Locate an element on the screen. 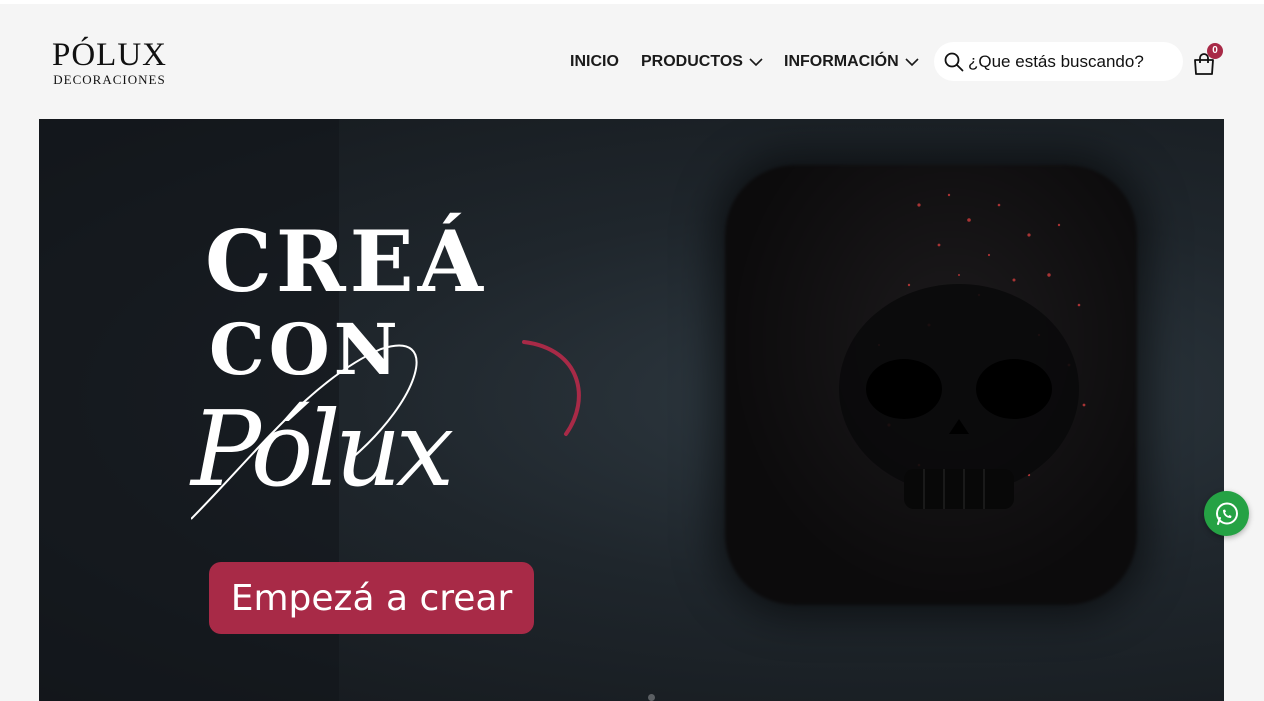 The width and height of the screenshot is (1264, 701). main-nav: INICIO is located at coordinates (594, 62).